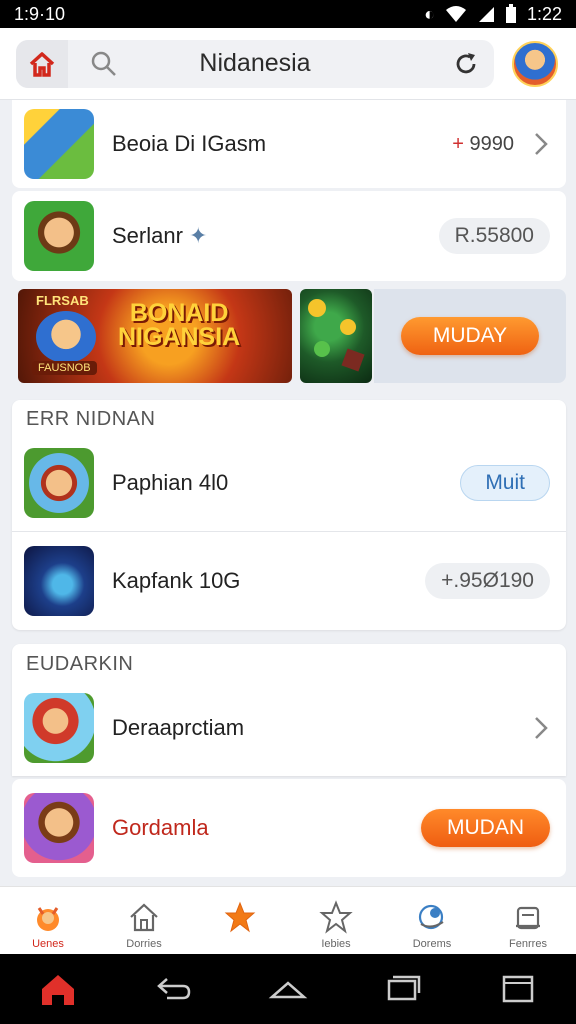  Describe the element at coordinates (483, 143) in the screenshot. I see `item-price: + 9990` at that location.